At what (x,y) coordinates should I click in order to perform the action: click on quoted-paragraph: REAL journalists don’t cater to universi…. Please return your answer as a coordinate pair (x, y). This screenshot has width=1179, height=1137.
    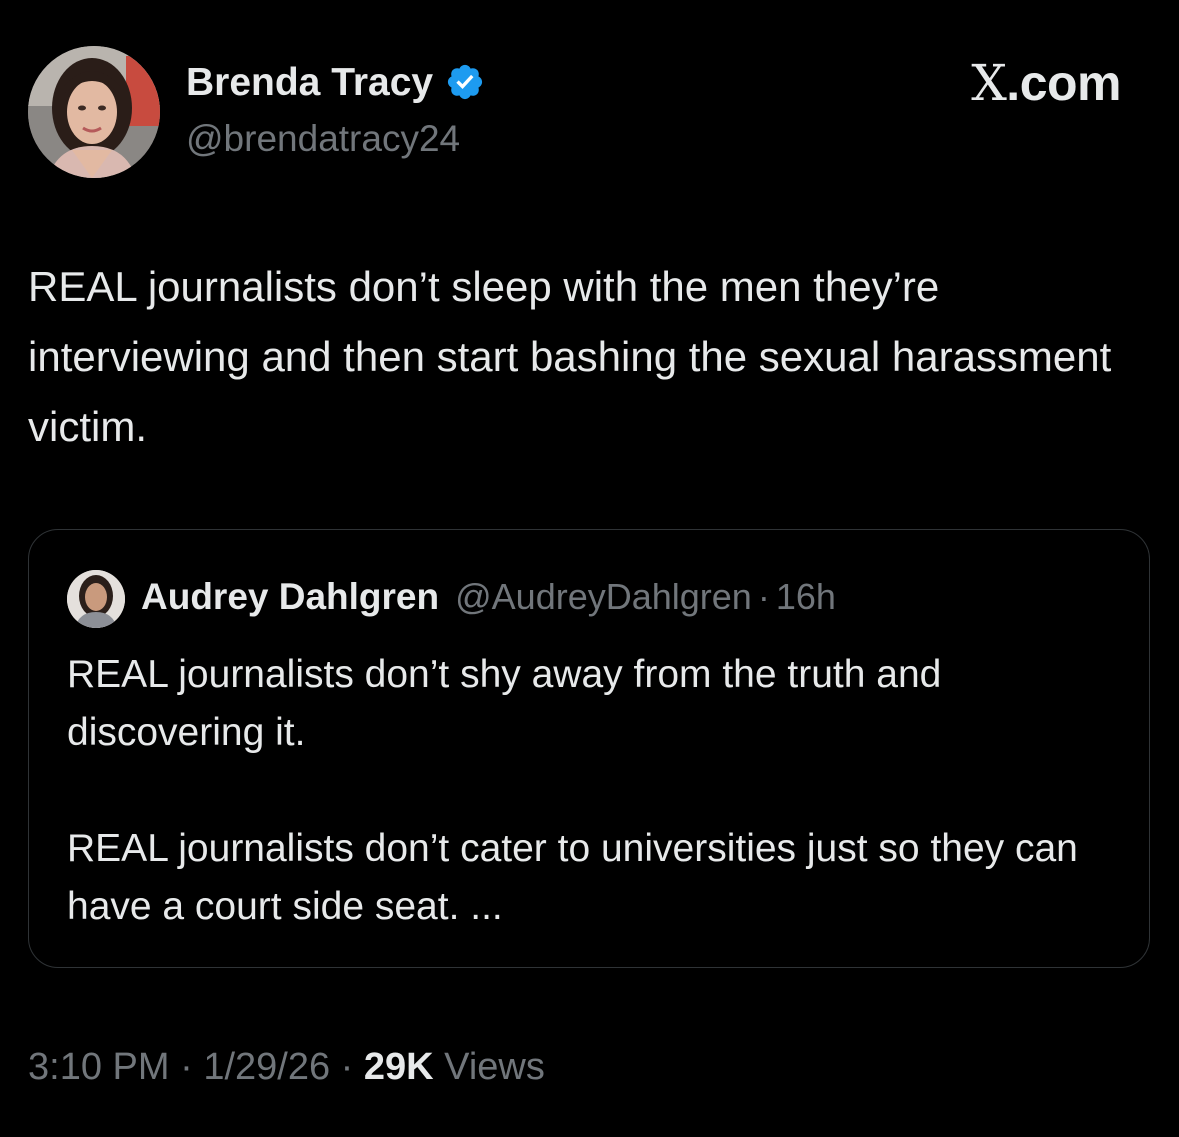
    Looking at the image, I should click on (572, 877).